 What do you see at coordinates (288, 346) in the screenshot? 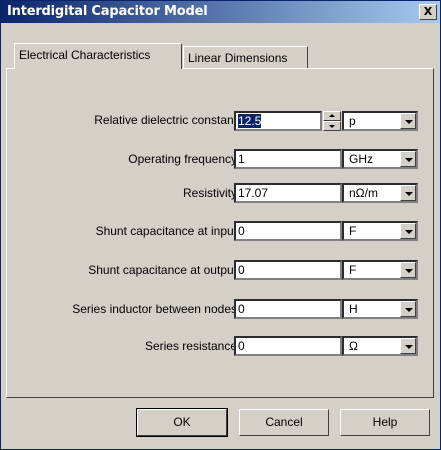
I see `series-resistance-input: 0` at bounding box center [288, 346].